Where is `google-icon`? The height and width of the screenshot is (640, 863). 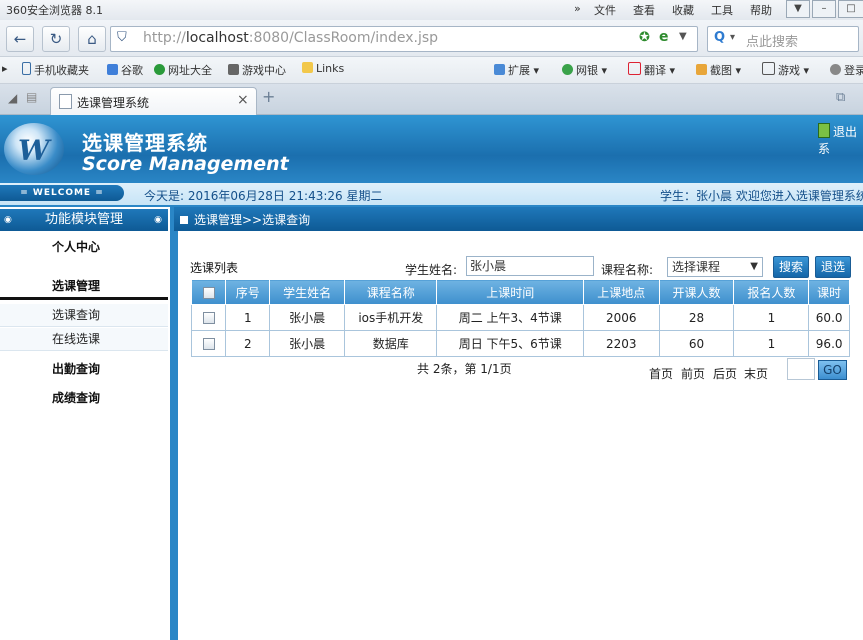
google-icon is located at coordinates (112, 69).